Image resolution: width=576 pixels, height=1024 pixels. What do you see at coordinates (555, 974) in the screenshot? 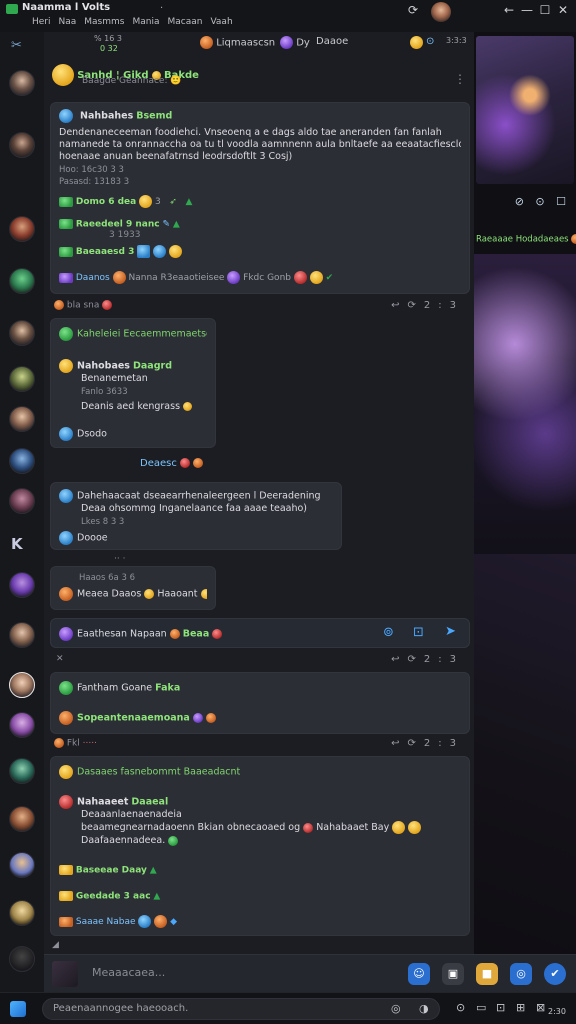
I see `send-button: ✔` at bounding box center [555, 974].